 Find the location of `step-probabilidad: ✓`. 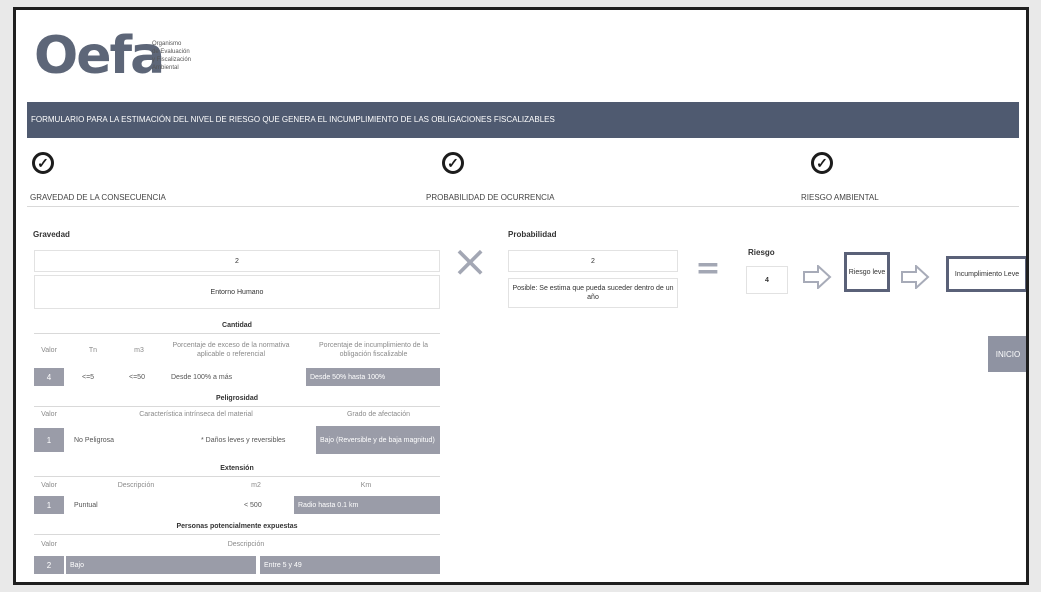

step-probabilidad: ✓ is located at coordinates (453, 163).